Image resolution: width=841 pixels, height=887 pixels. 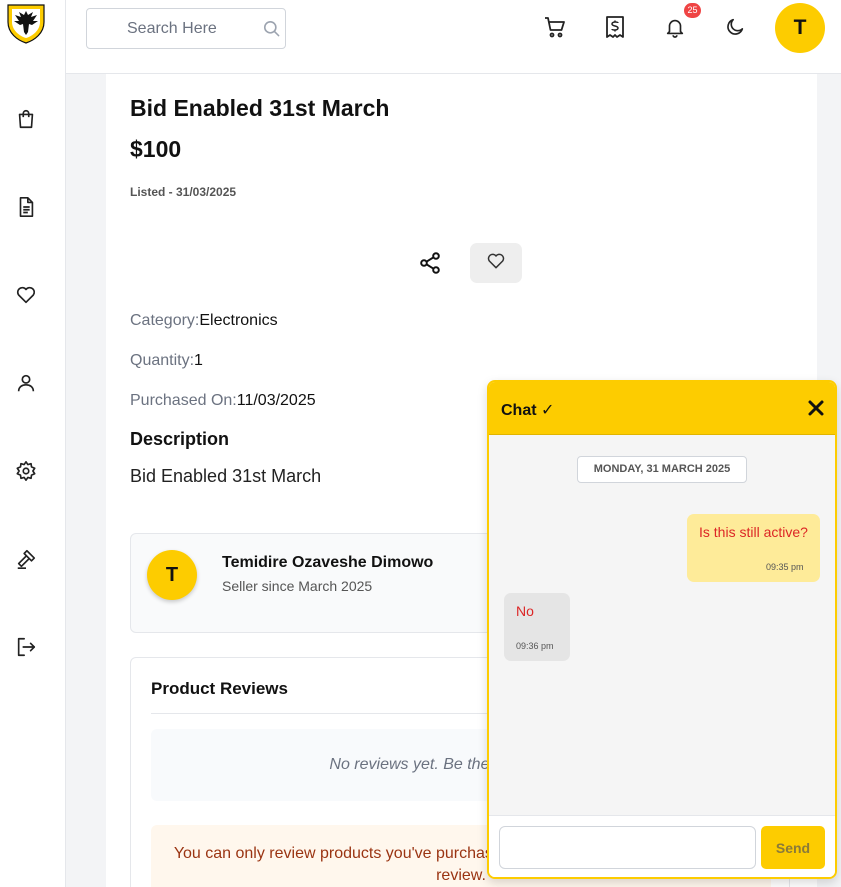 I want to click on purchased-label: Purchased On:, so click(x=183, y=400).